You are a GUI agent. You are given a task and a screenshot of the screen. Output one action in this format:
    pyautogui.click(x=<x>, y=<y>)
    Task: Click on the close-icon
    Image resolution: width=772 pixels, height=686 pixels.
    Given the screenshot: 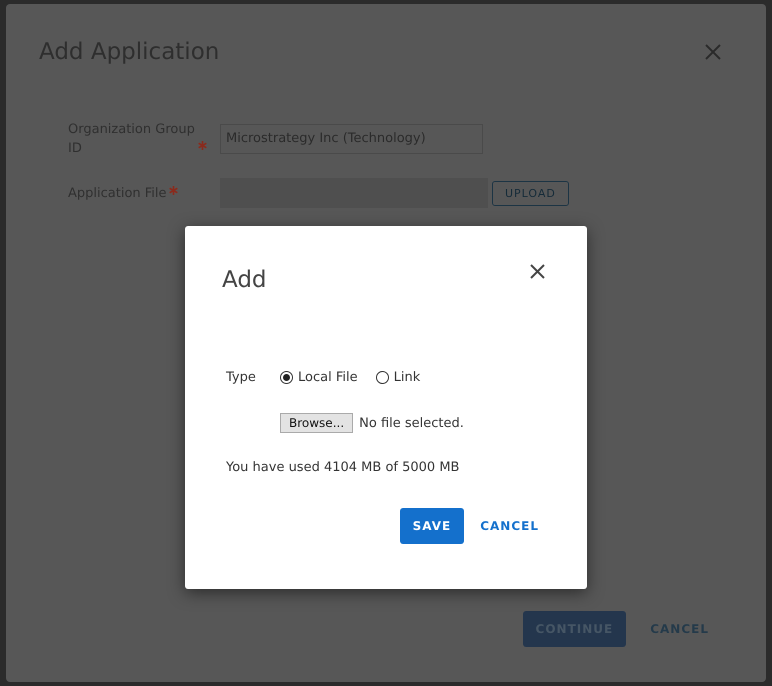 What is the action you would take?
    pyautogui.click(x=537, y=271)
    